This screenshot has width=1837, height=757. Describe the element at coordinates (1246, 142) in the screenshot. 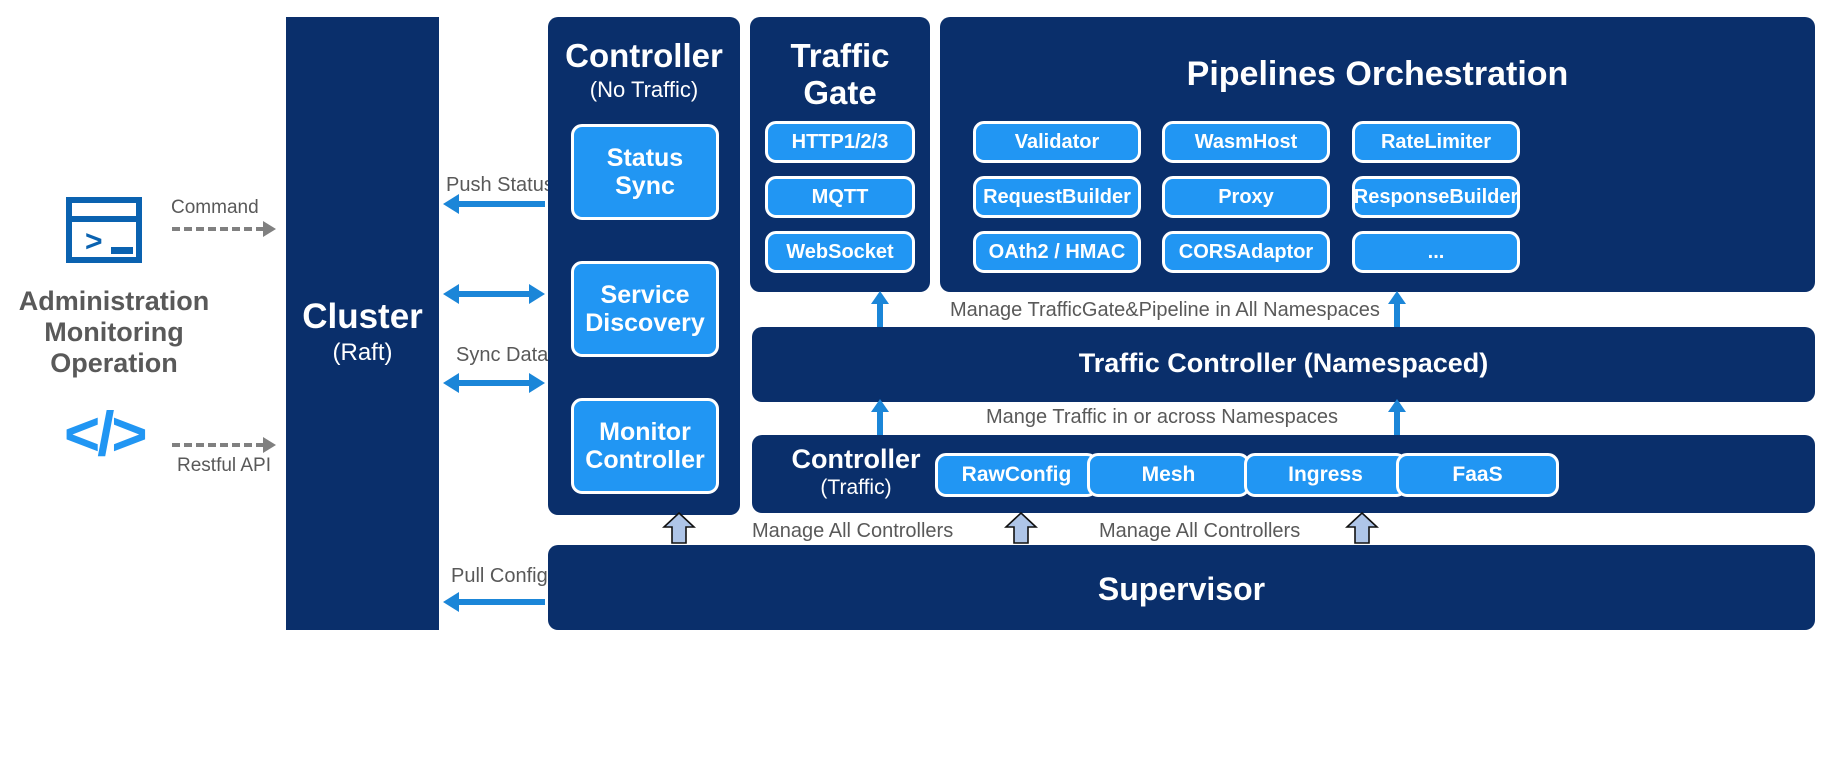

I see `chip-wasmhost: WasmHost` at that location.